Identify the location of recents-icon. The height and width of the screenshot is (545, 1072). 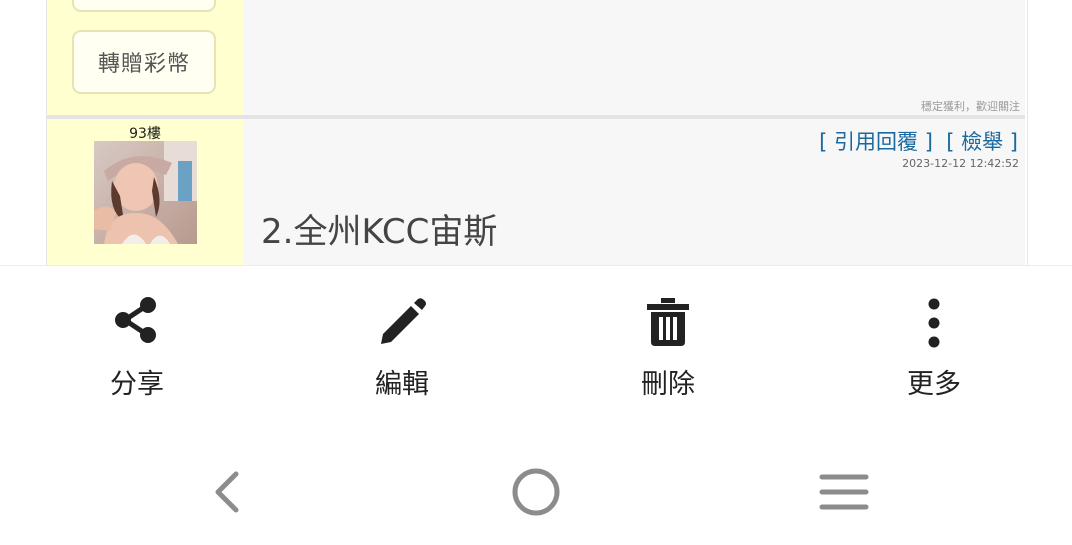
(844, 492).